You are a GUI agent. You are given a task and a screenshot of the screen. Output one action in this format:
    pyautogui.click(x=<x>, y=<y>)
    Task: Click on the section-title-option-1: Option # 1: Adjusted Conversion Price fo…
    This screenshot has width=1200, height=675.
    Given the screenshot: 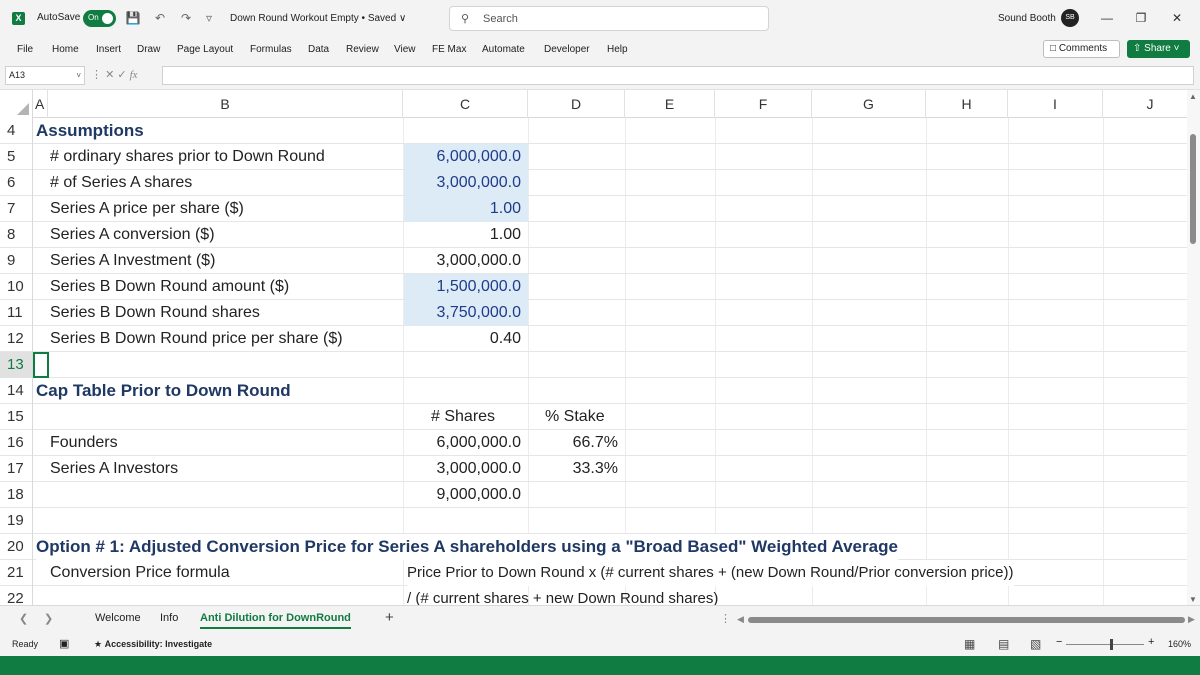 What is the action you would take?
    pyautogui.click(x=467, y=547)
    